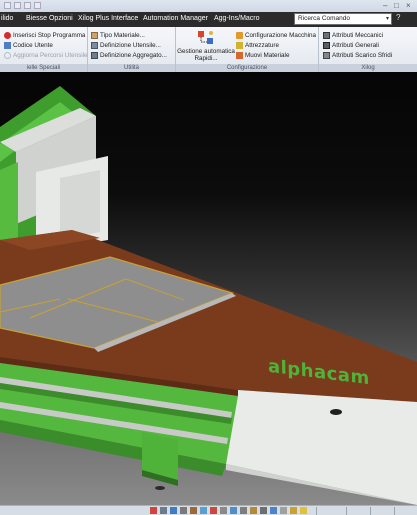 The image size is (417, 515). I want to click on mechanical-attributes-label: Attributi Meccanici, so click(358, 35).